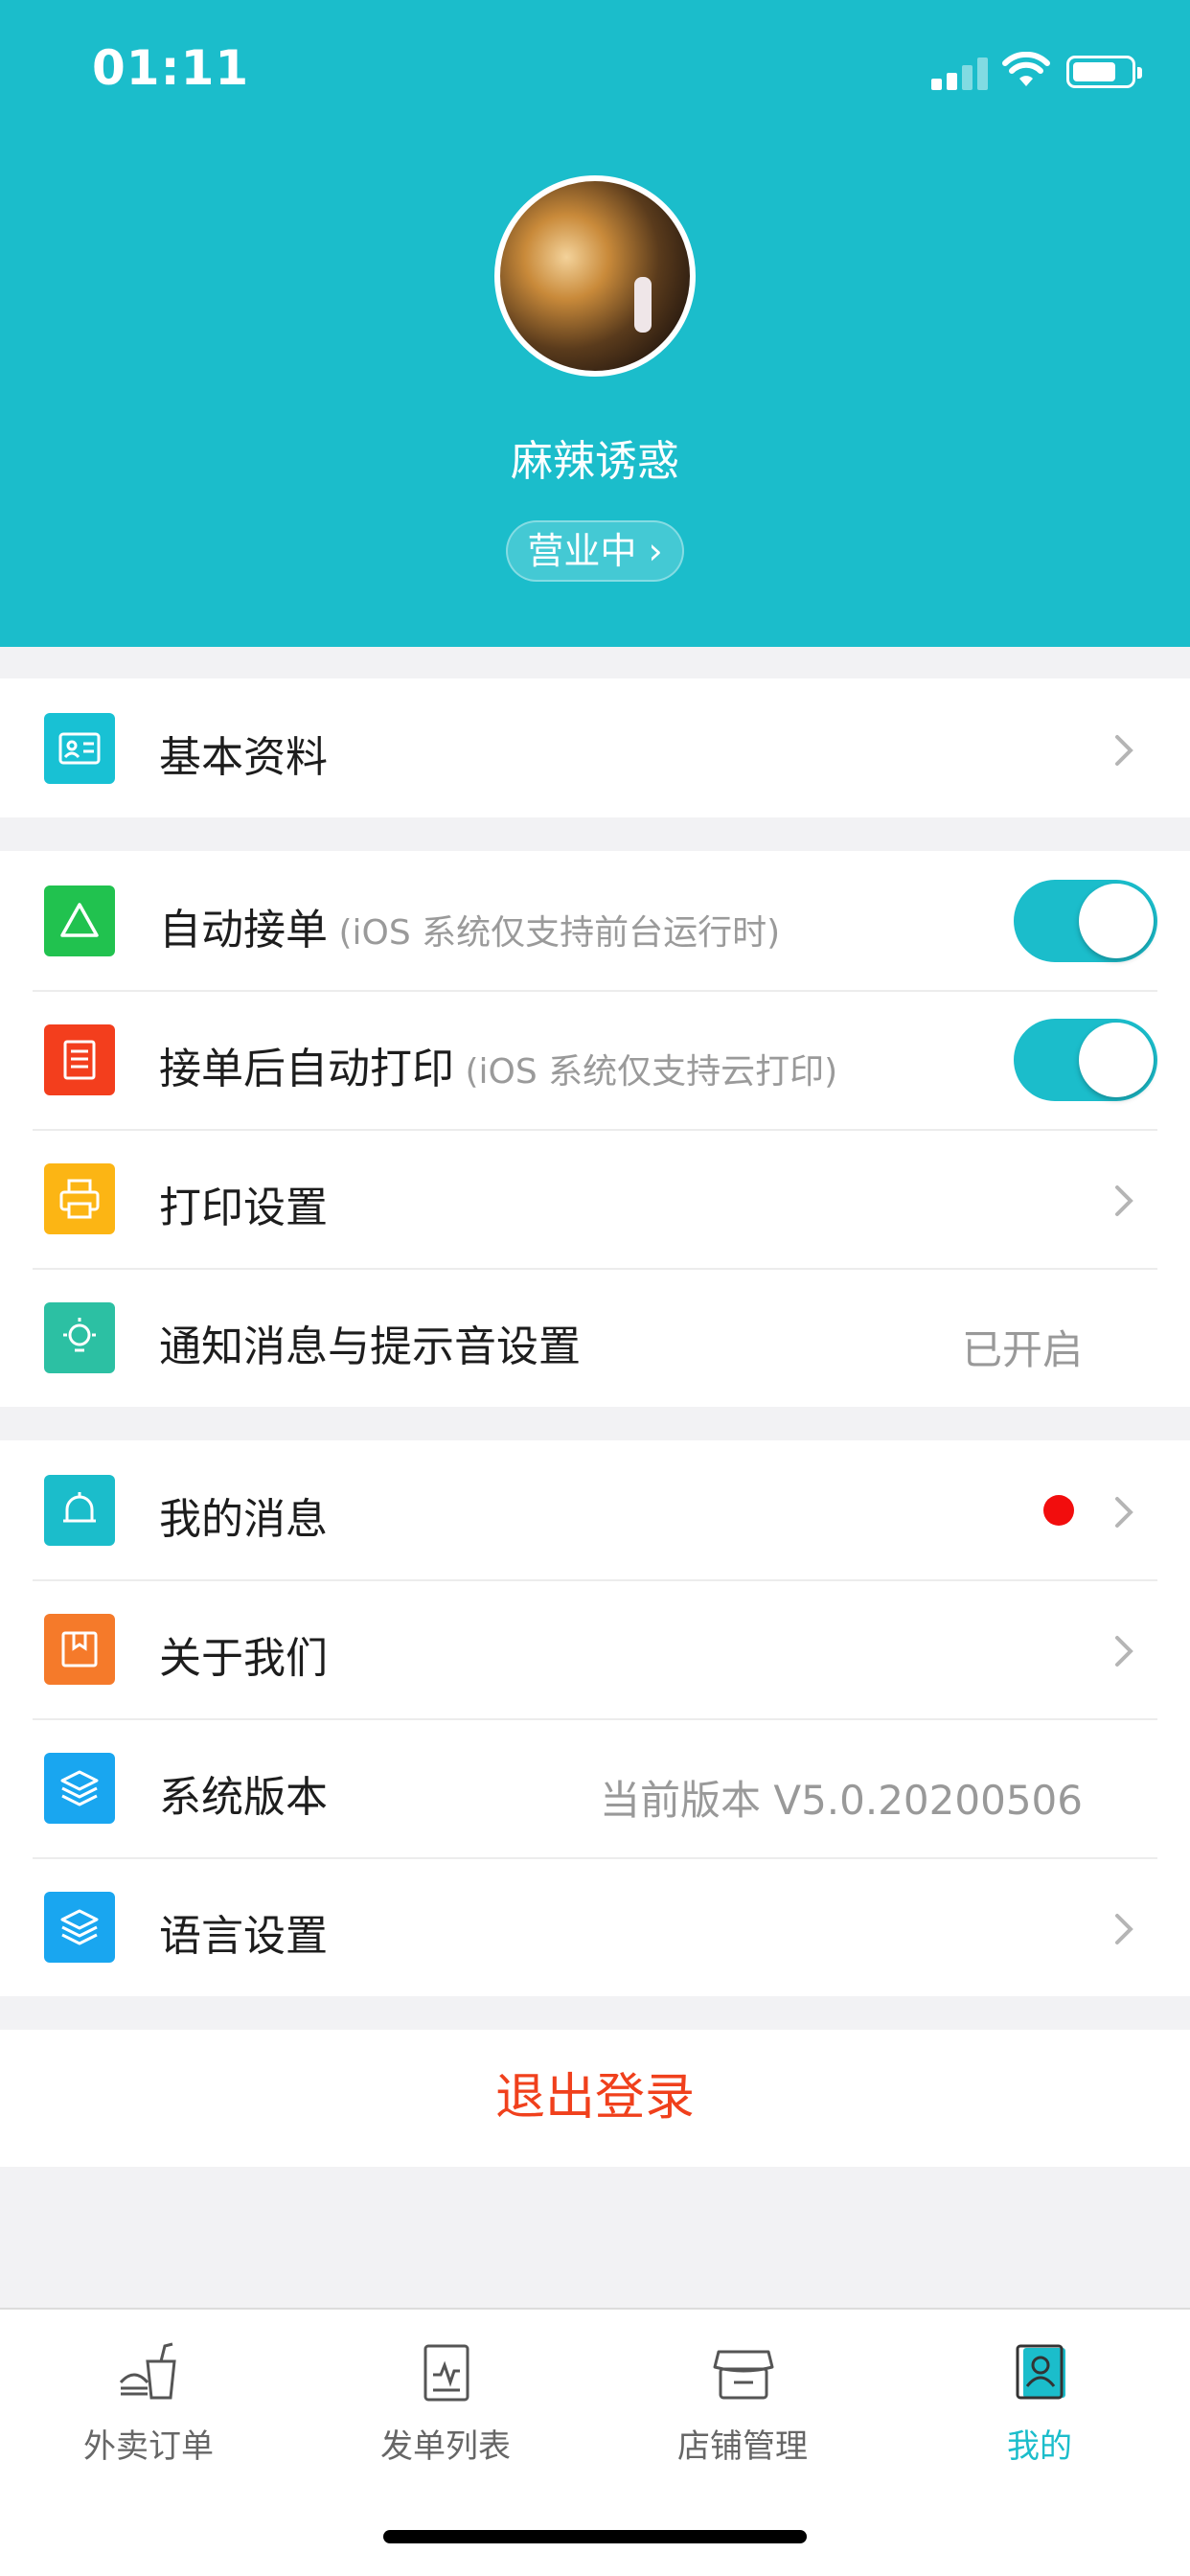  I want to click on lightbulb-icon, so click(80, 1337).